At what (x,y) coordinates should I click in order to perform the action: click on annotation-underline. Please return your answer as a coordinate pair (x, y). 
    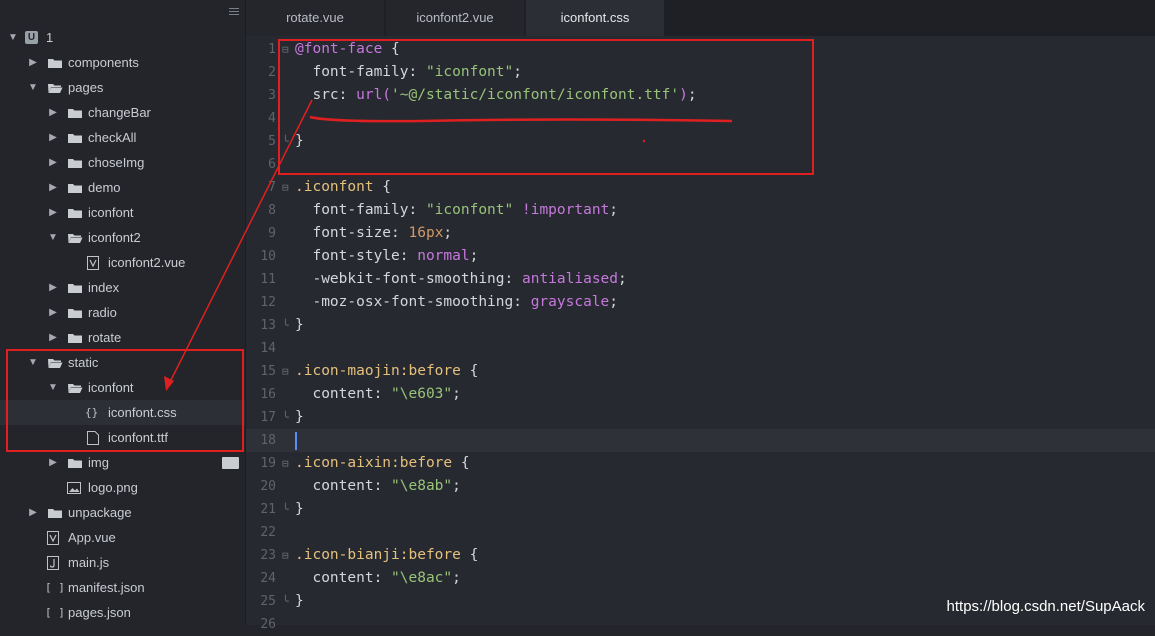
    Looking at the image, I should click on (521, 119).